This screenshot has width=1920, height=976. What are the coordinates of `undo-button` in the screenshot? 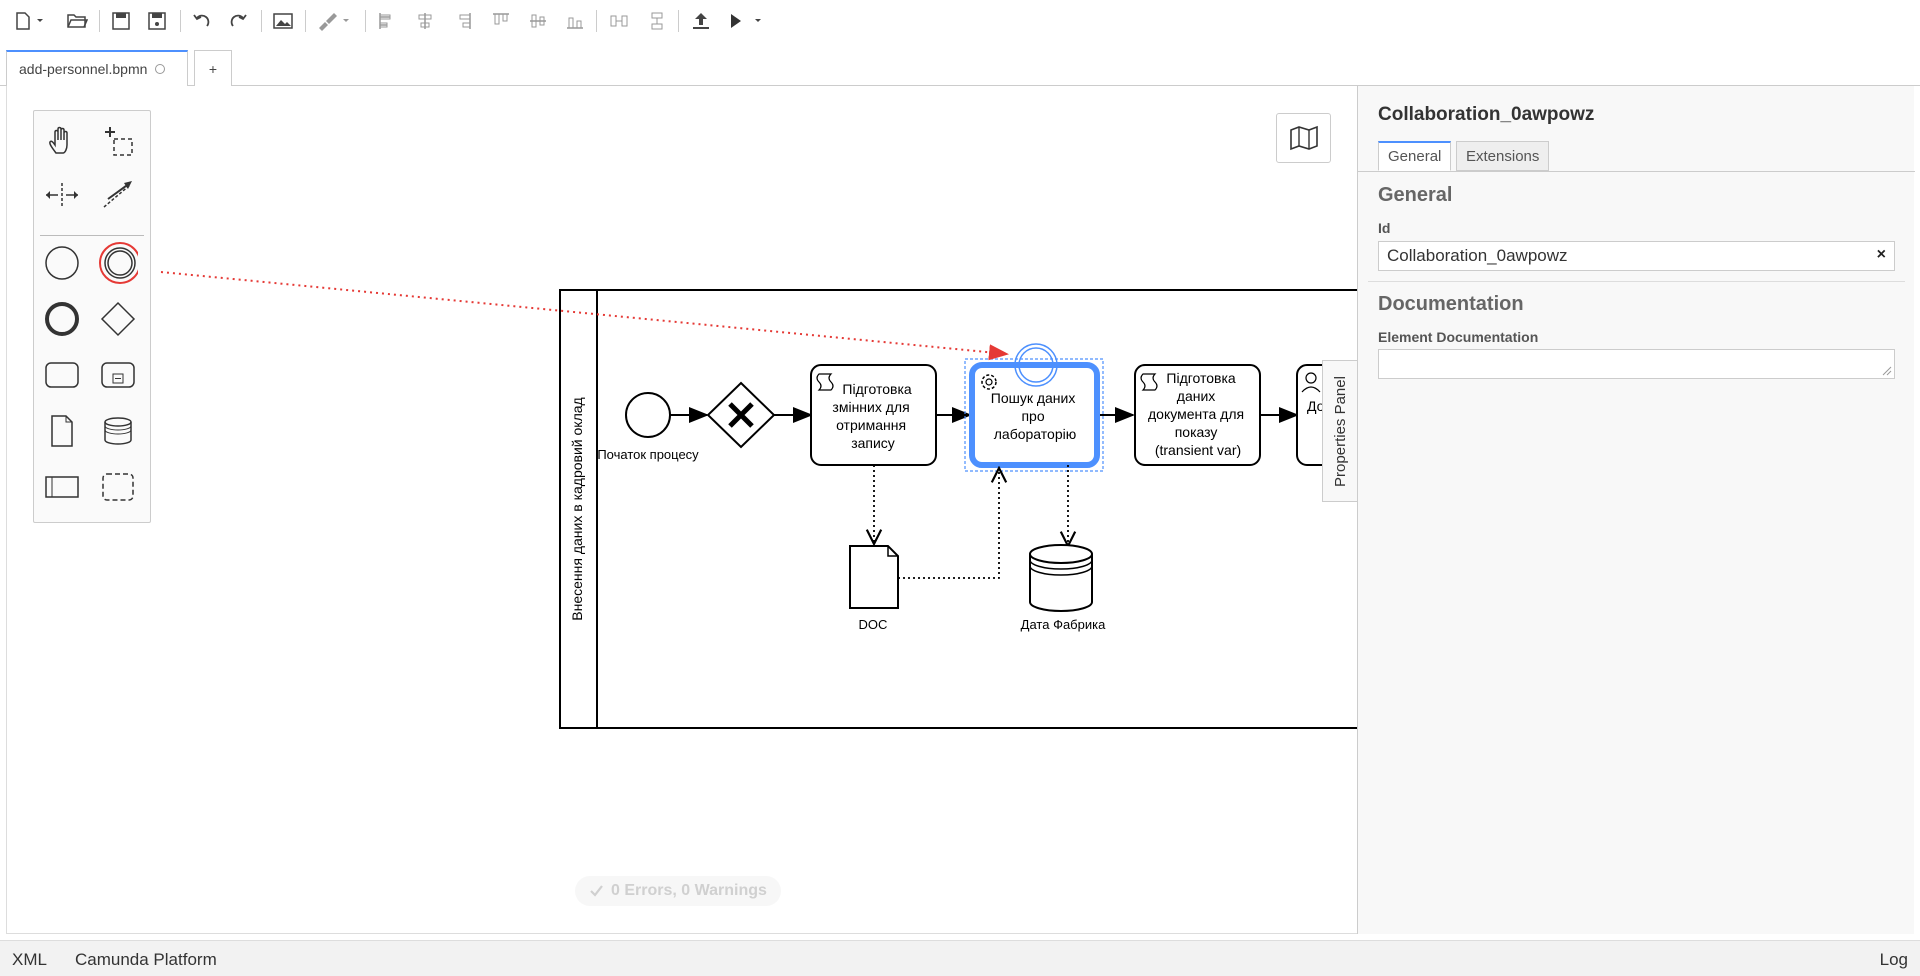 It's located at (202, 21).